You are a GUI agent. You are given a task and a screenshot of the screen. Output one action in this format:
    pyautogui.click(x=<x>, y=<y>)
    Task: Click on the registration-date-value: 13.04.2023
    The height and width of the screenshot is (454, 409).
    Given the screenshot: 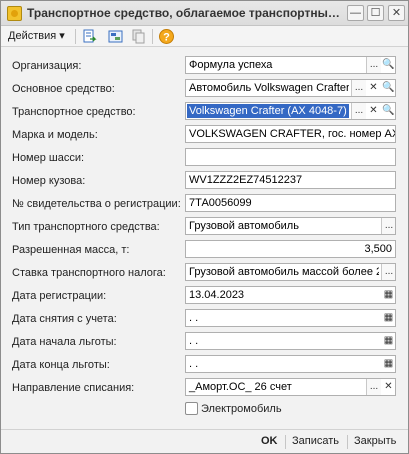 What is the action you would take?
    pyautogui.click(x=217, y=295)
    